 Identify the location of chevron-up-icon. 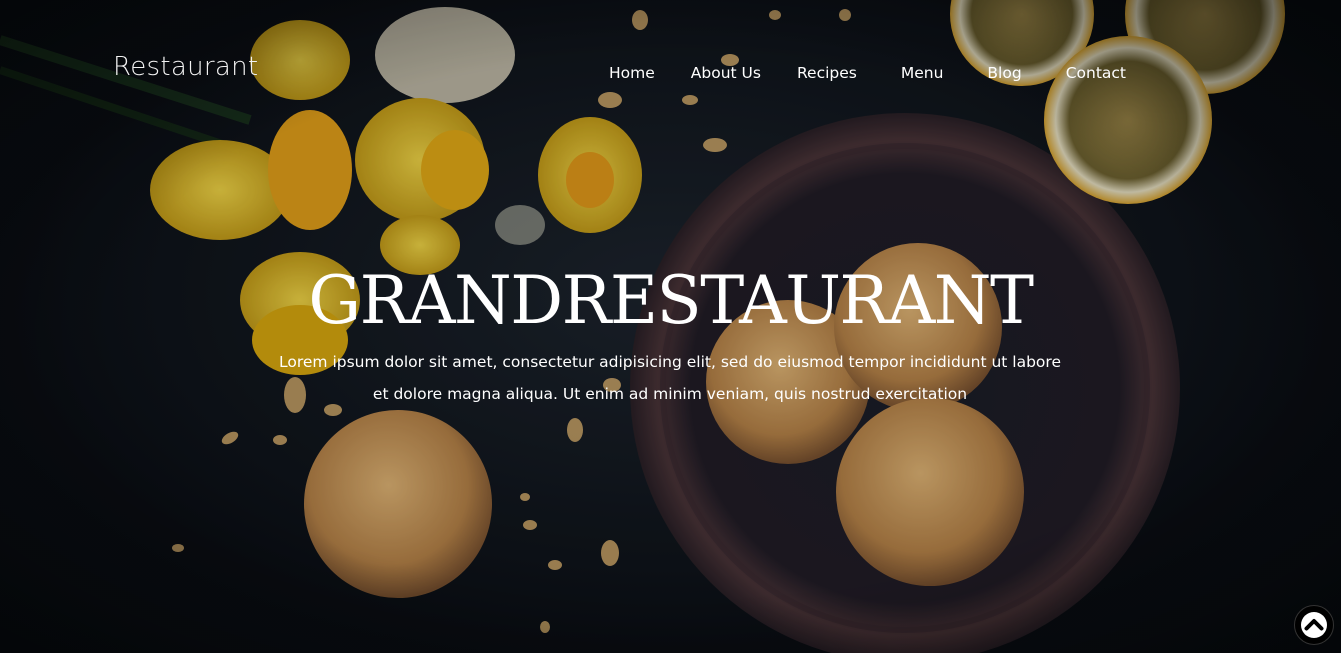
(1314, 625).